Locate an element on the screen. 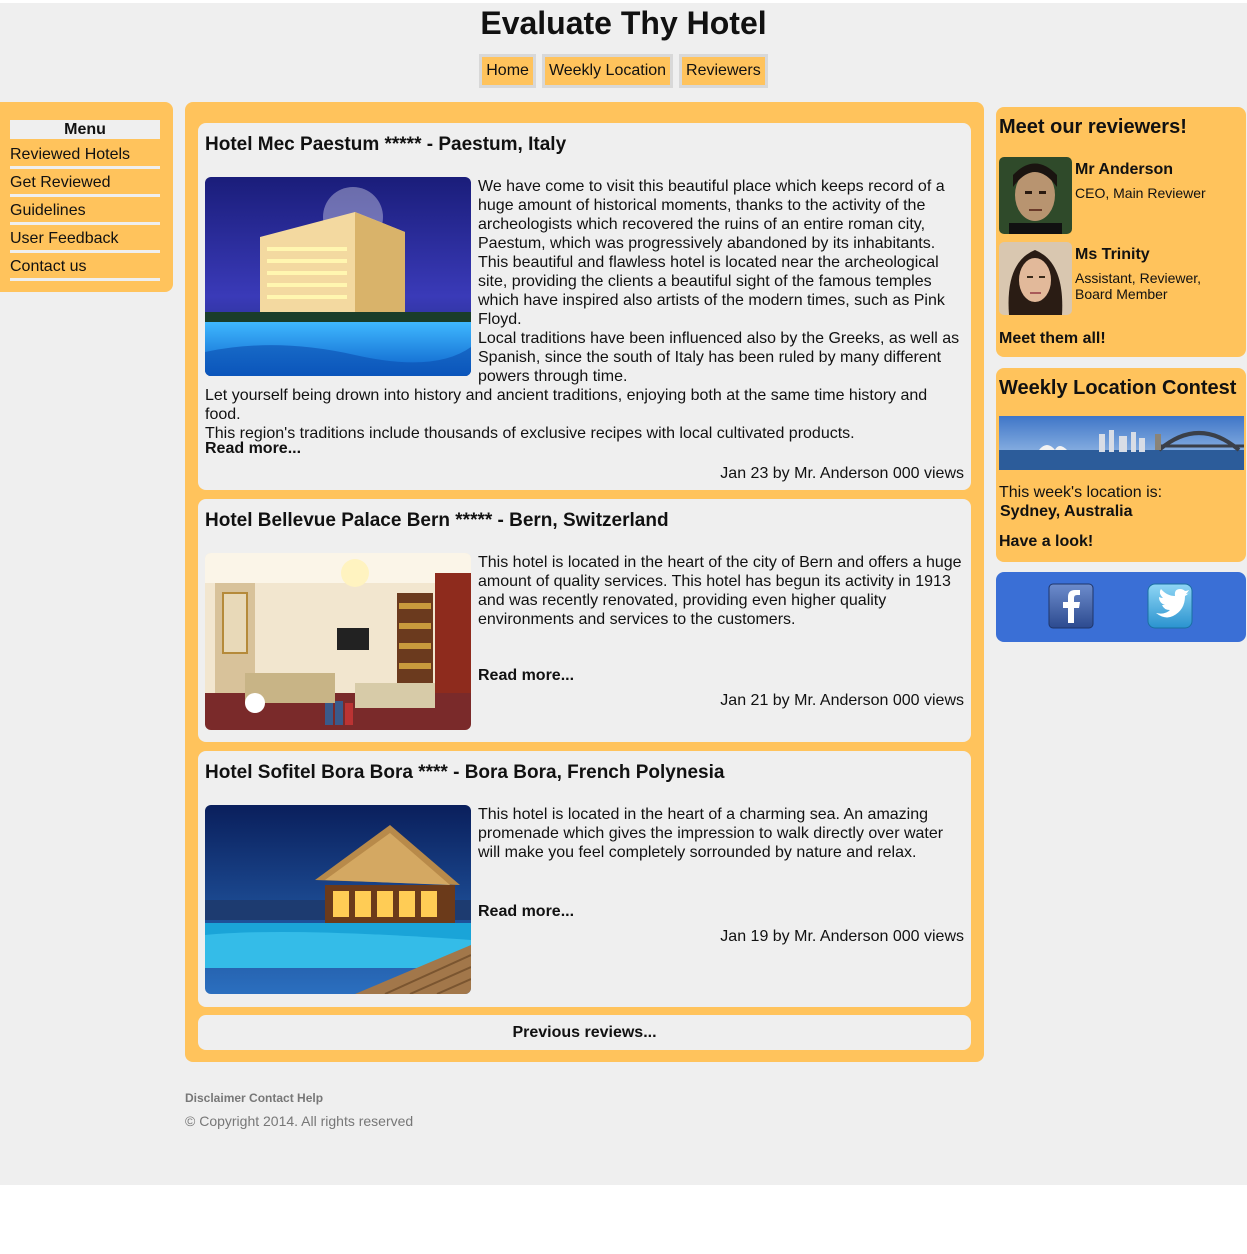 Image resolution: width=1247 pixels, height=1254 pixels. contest-caption: This week's location is: is located at coordinates (1081, 492).